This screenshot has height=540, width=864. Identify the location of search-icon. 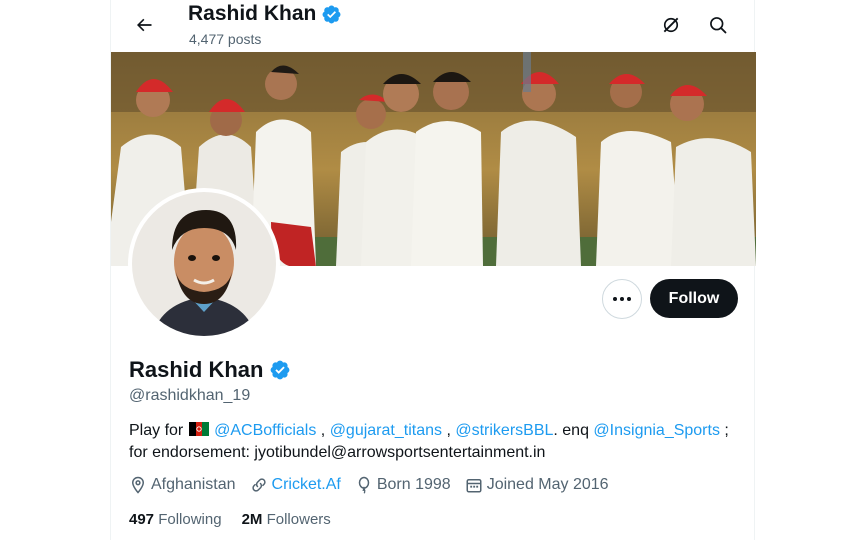
(718, 25).